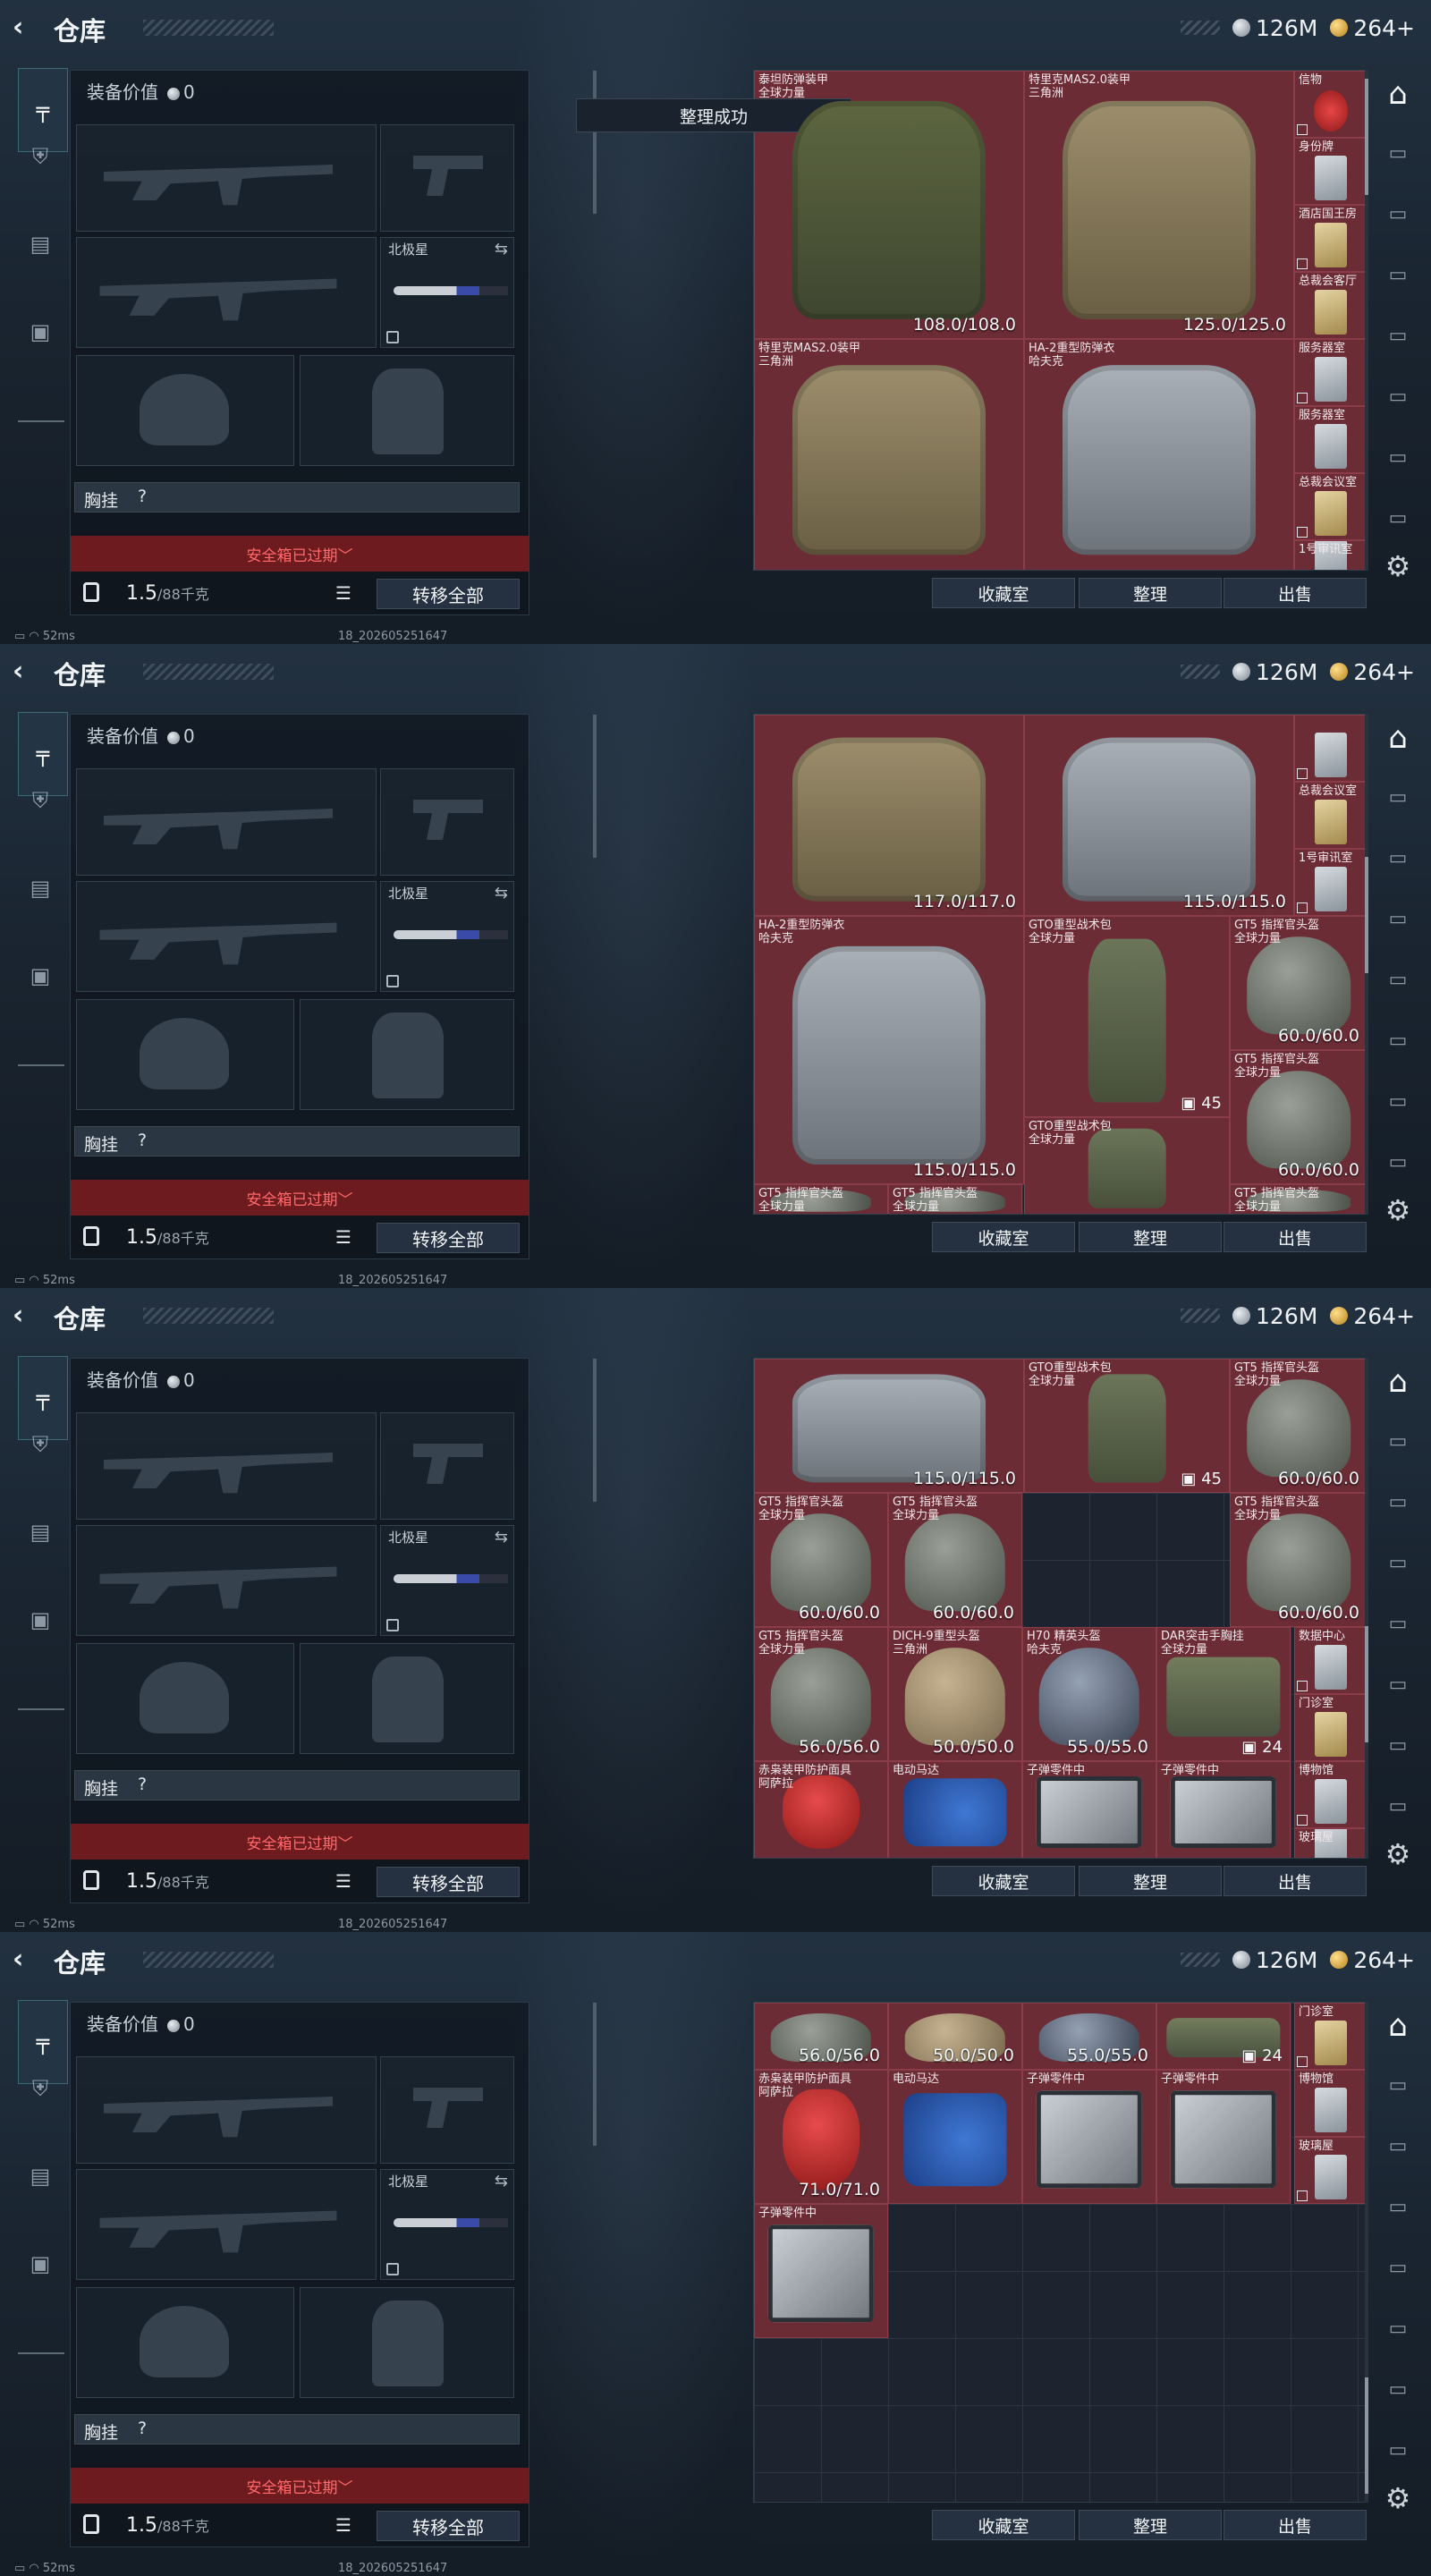 This screenshot has height=2576, width=1431. Describe the element at coordinates (1330, 372) in the screenshot. I see `stash-item: 服务器室` at that location.